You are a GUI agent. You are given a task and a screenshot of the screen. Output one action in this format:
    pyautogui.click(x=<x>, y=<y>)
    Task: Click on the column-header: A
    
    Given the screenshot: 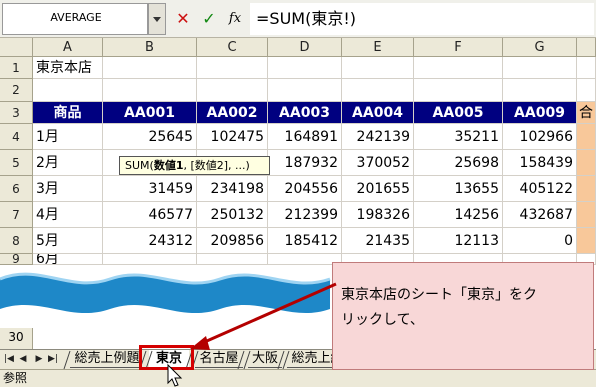 What is the action you would take?
    pyautogui.click(x=68, y=47)
    